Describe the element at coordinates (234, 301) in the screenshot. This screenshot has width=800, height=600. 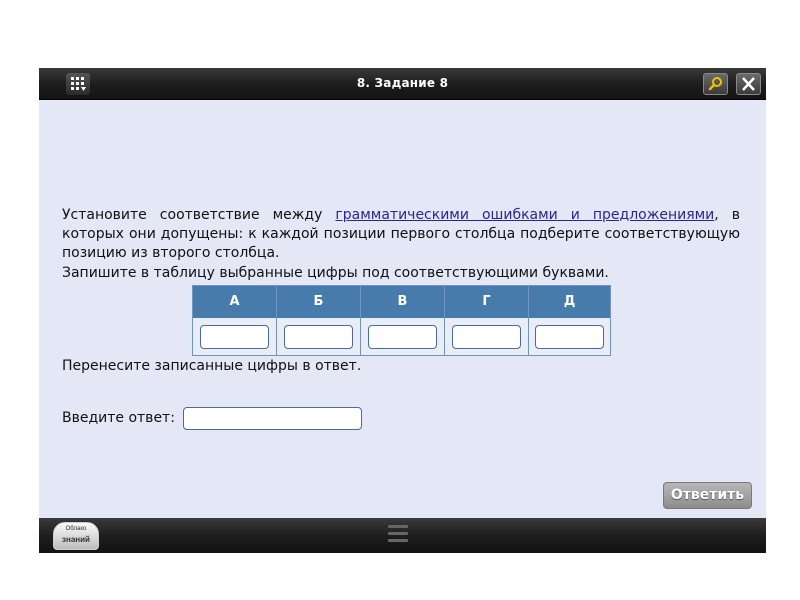
I see `table-header-a: А` at that location.